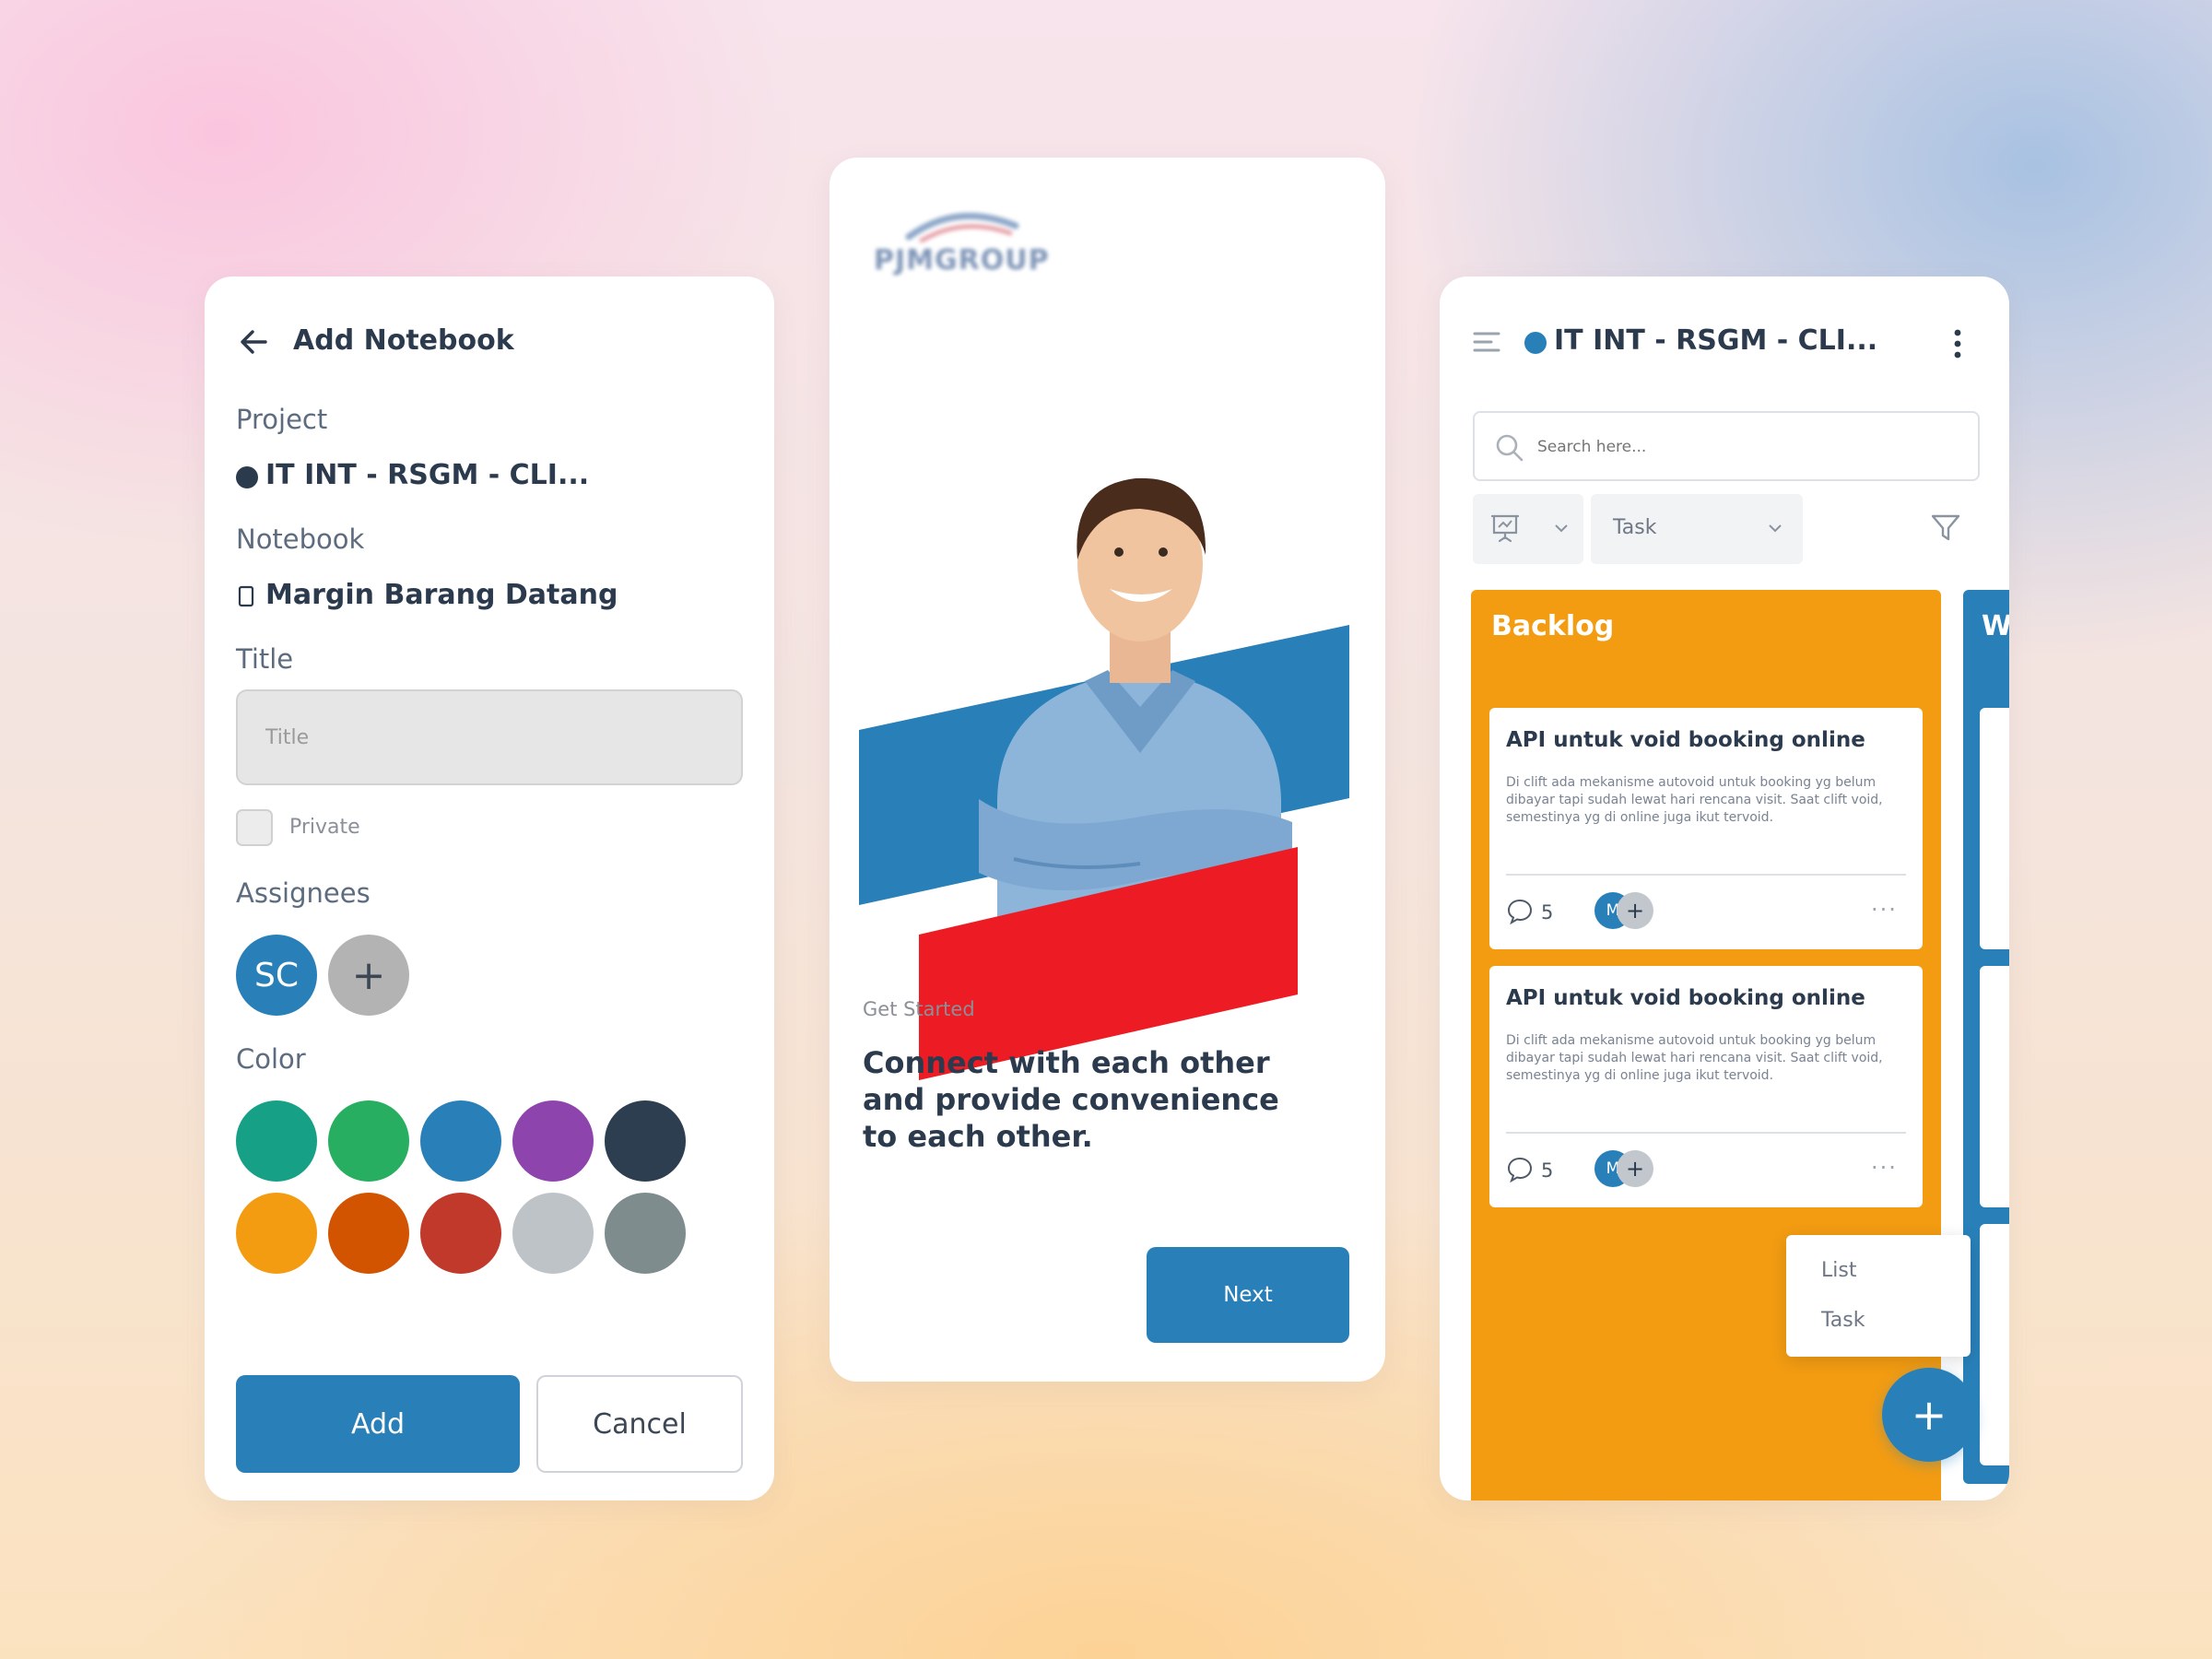 The height and width of the screenshot is (1659, 2212). Describe the element at coordinates (1635, 527) in the screenshot. I see `task-view-select-value: Task` at that location.